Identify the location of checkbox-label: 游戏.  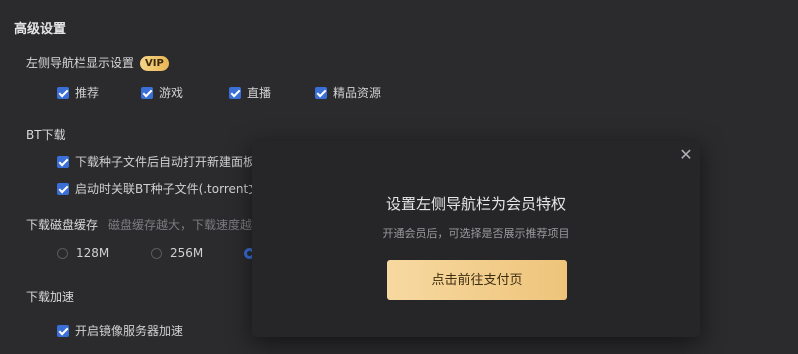
(171, 93).